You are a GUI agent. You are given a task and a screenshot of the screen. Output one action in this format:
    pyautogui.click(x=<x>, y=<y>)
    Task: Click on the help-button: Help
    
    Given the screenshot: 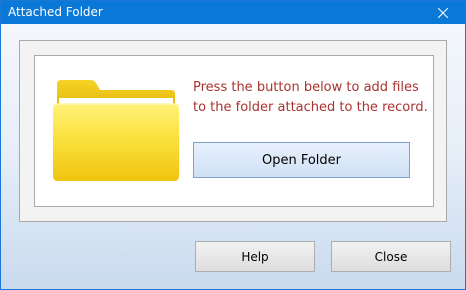 What is the action you would take?
    pyautogui.click(x=255, y=256)
    